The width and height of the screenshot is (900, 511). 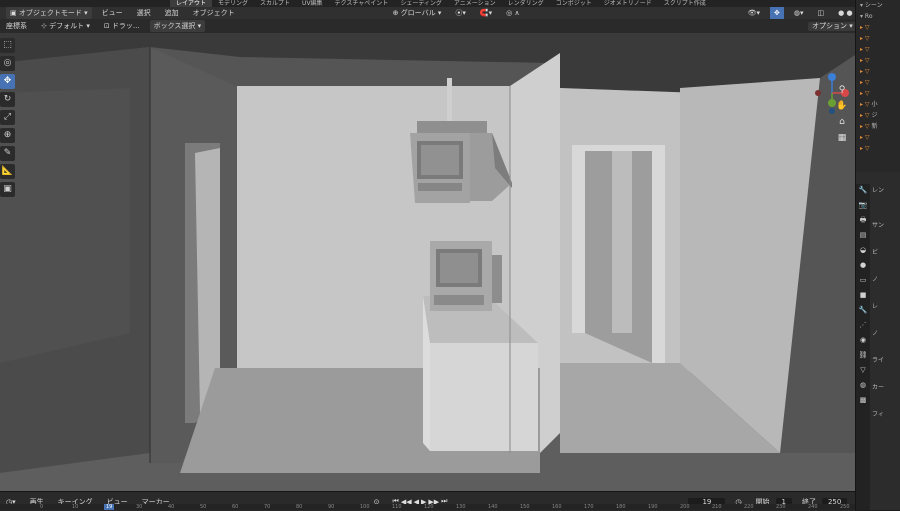 I want to click on properties-row: カー, so click(x=886, y=387).